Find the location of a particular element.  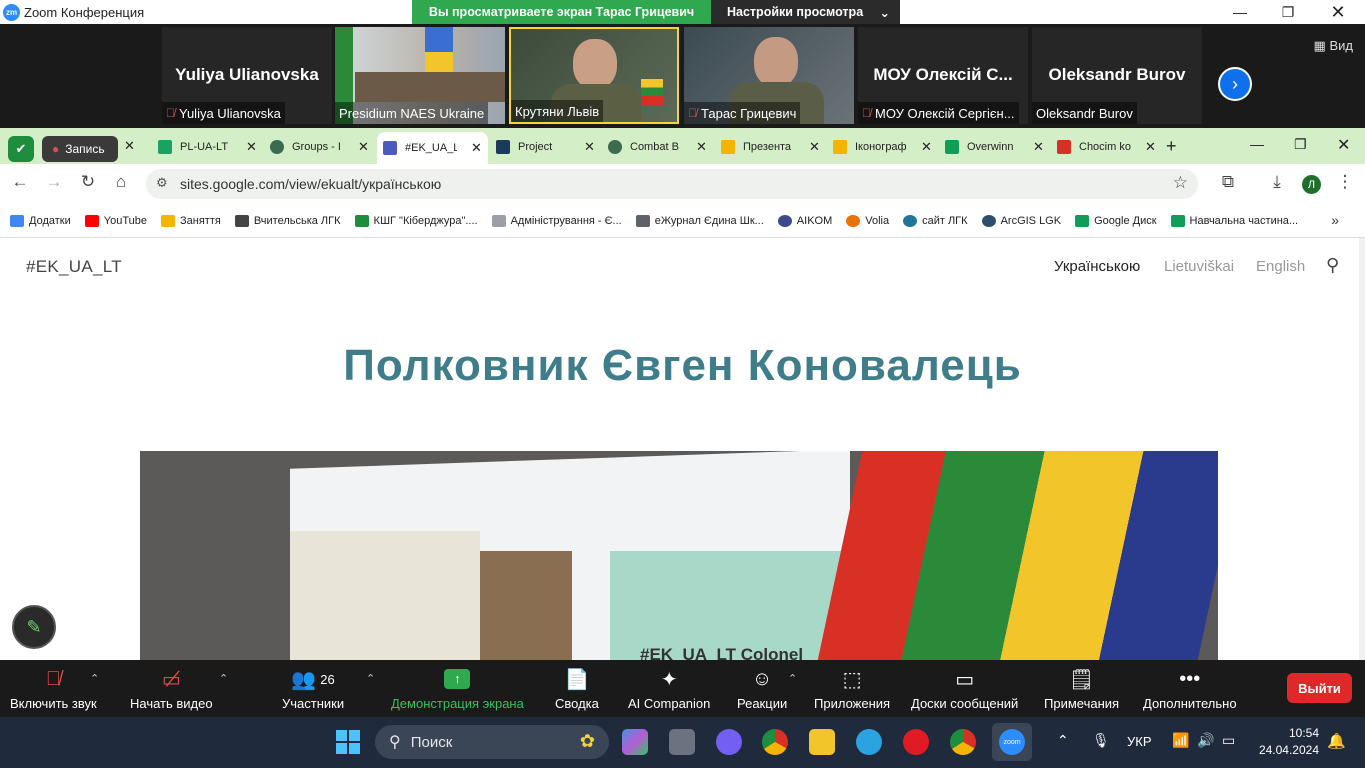

task-view-icon is located at coordinates (682, 742).